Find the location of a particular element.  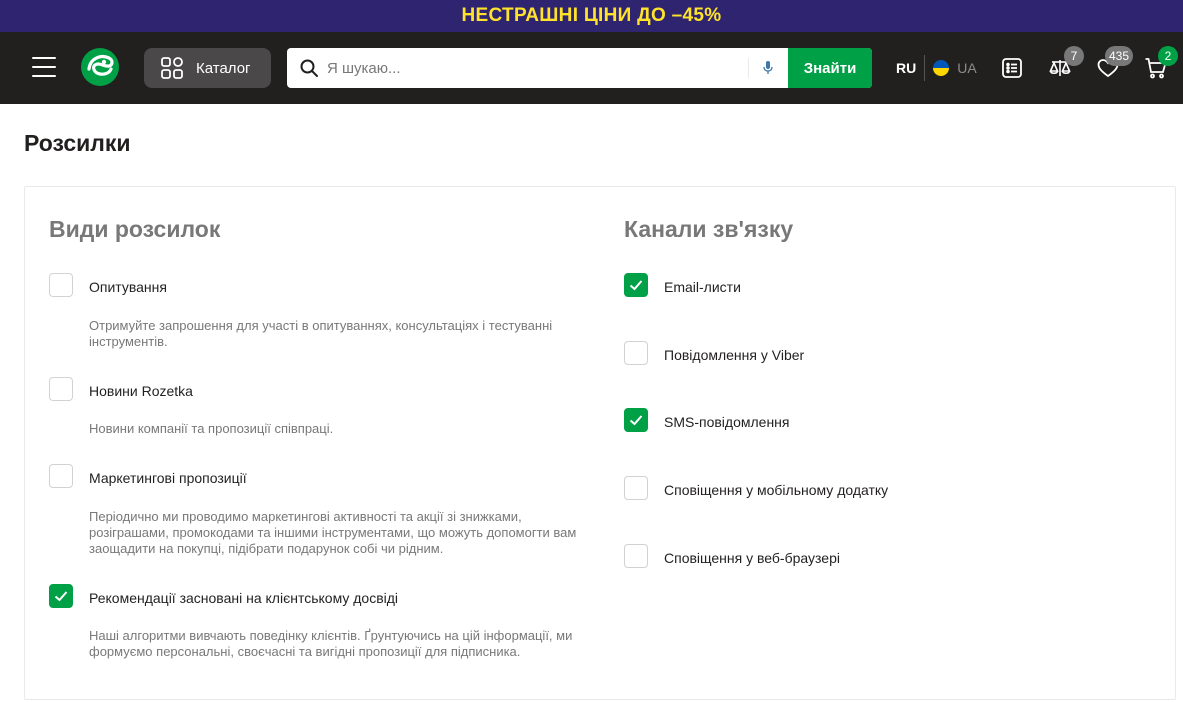

search-input is located at coordinates (537, 68).